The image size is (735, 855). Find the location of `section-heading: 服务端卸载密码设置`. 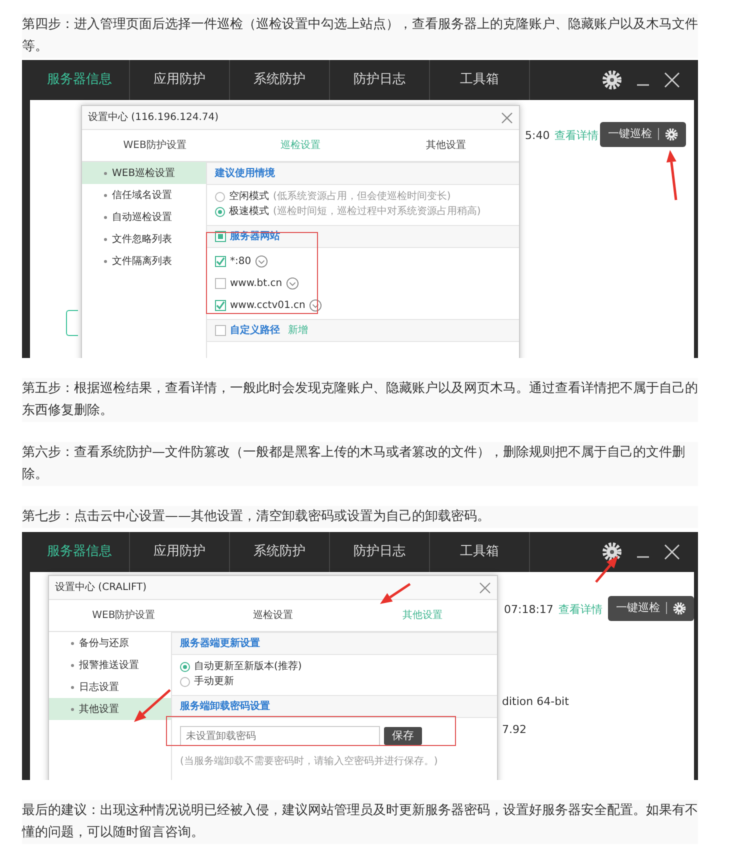

section-heading: 服务端卸载密码设置 is located at coordinates (334, 706).